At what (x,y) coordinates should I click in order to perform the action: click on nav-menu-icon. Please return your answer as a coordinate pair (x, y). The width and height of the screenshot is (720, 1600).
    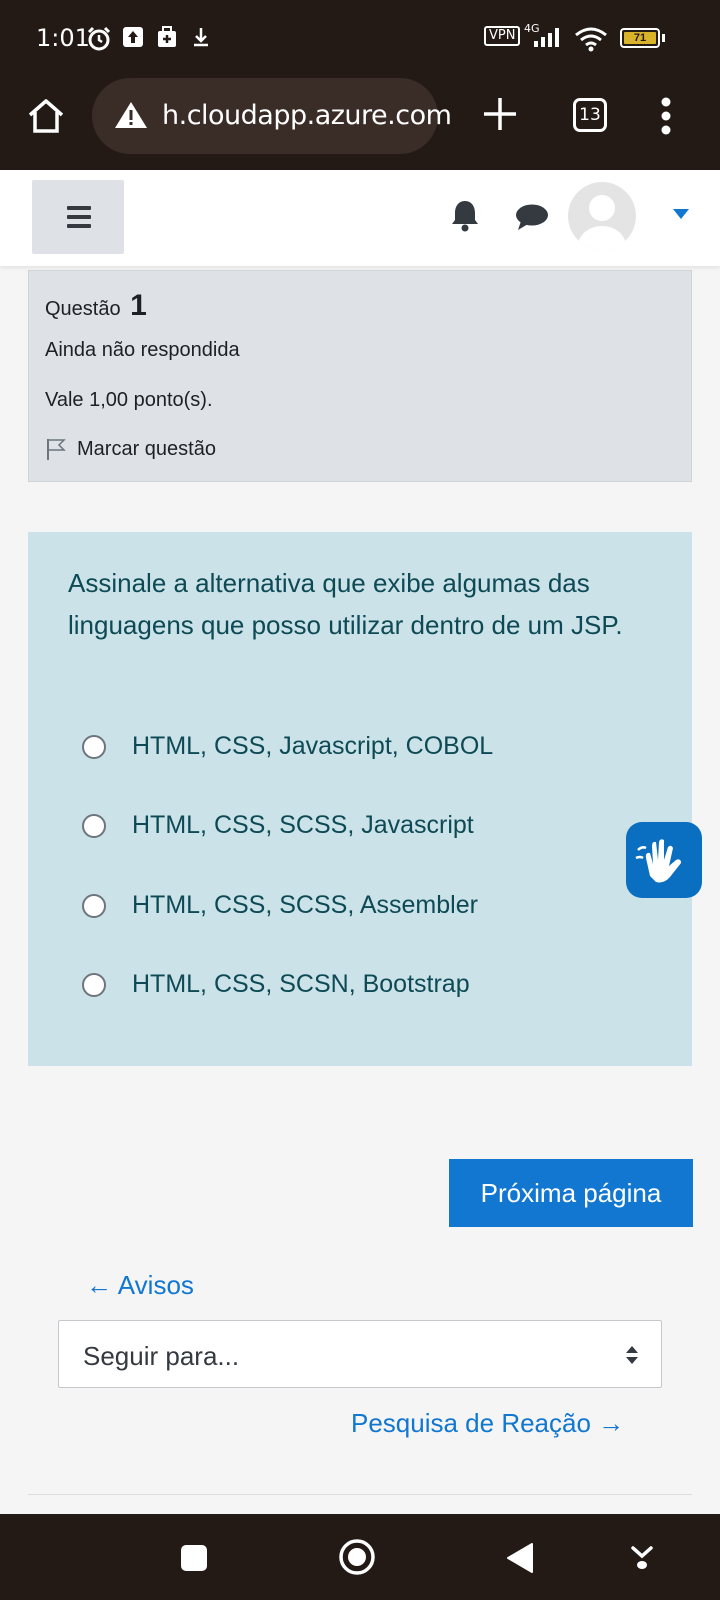
    Looking at the image, I should click on (642, 1558).